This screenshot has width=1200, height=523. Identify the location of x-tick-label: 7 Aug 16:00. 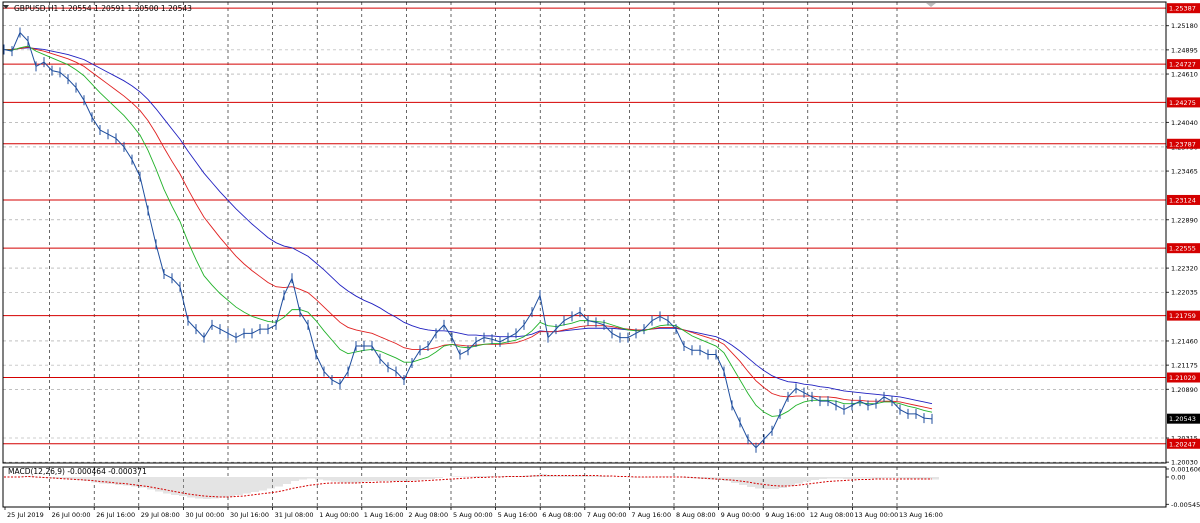
(651, 515).